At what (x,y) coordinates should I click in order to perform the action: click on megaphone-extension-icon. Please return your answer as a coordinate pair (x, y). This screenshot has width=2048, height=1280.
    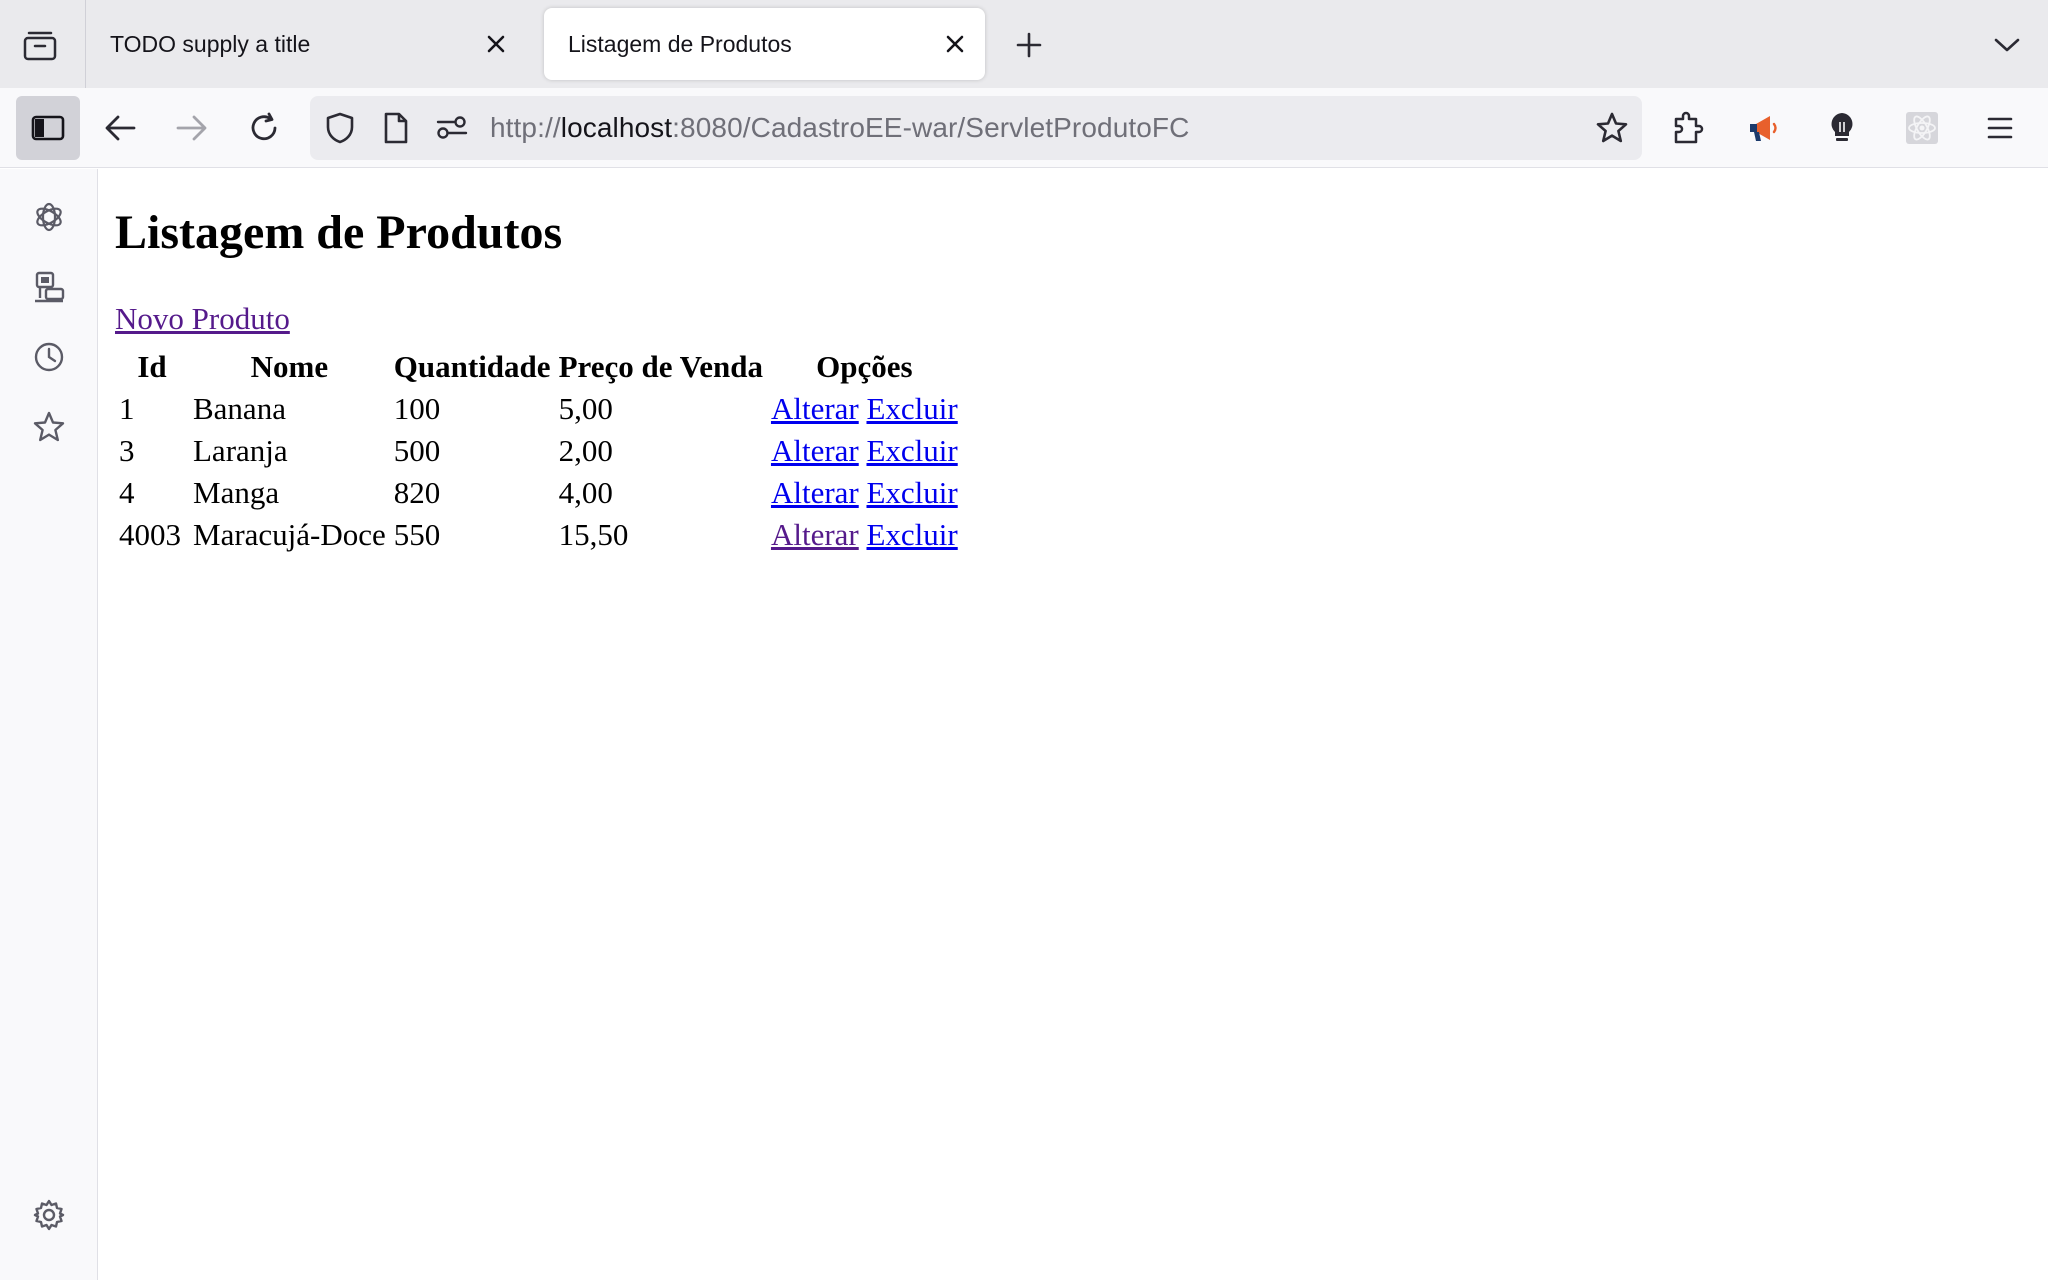
    Looking at the image, I should click on (1764, 128).